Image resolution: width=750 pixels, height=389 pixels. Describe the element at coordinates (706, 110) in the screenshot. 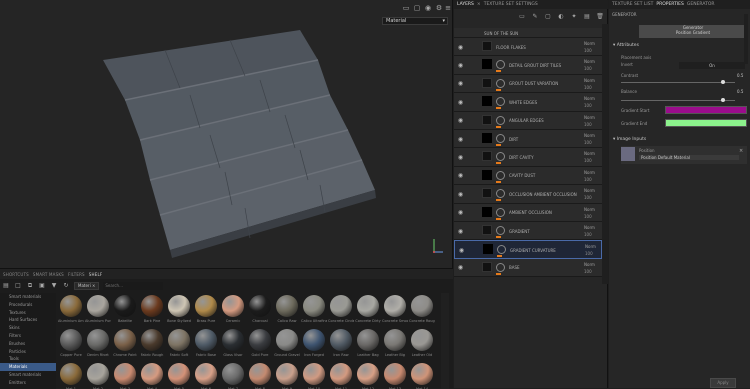

I see `gradient-start-color` at that location.